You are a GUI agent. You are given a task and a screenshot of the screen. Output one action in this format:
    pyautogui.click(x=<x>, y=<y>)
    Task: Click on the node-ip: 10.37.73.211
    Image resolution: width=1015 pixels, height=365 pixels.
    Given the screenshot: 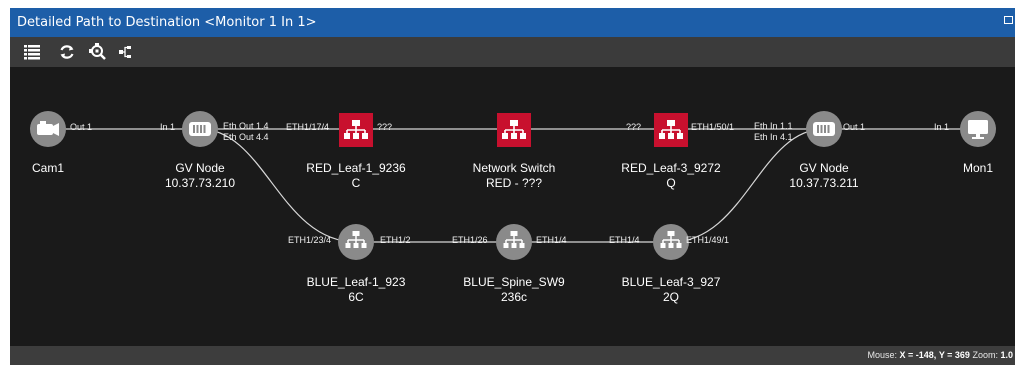 What is the action you would take?
    pyautogui.click(x=824, y=183)
    